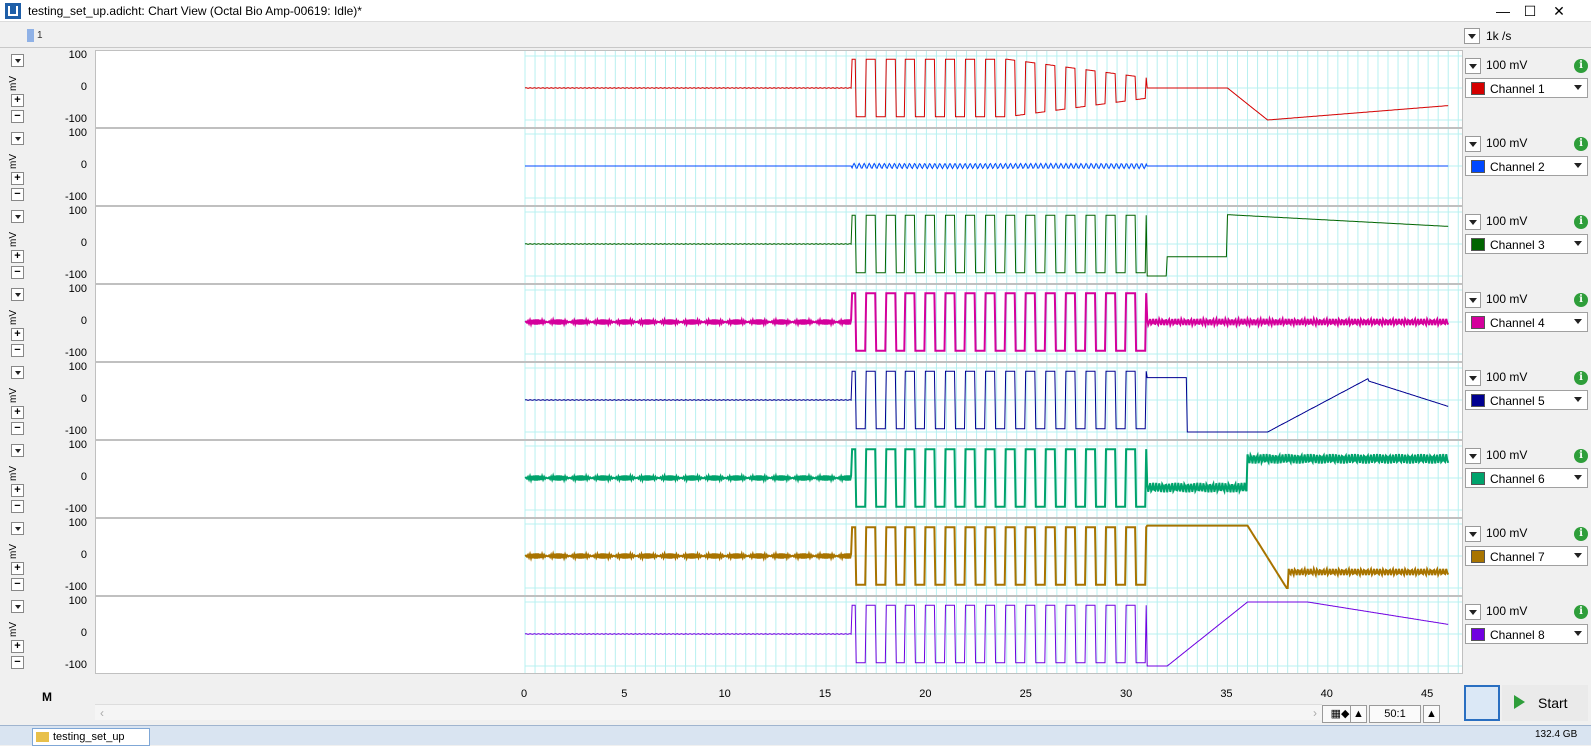 The height and width of the screenshot is (746, 1591). I want to click on y-tick-label: 100, so click(77, 289).